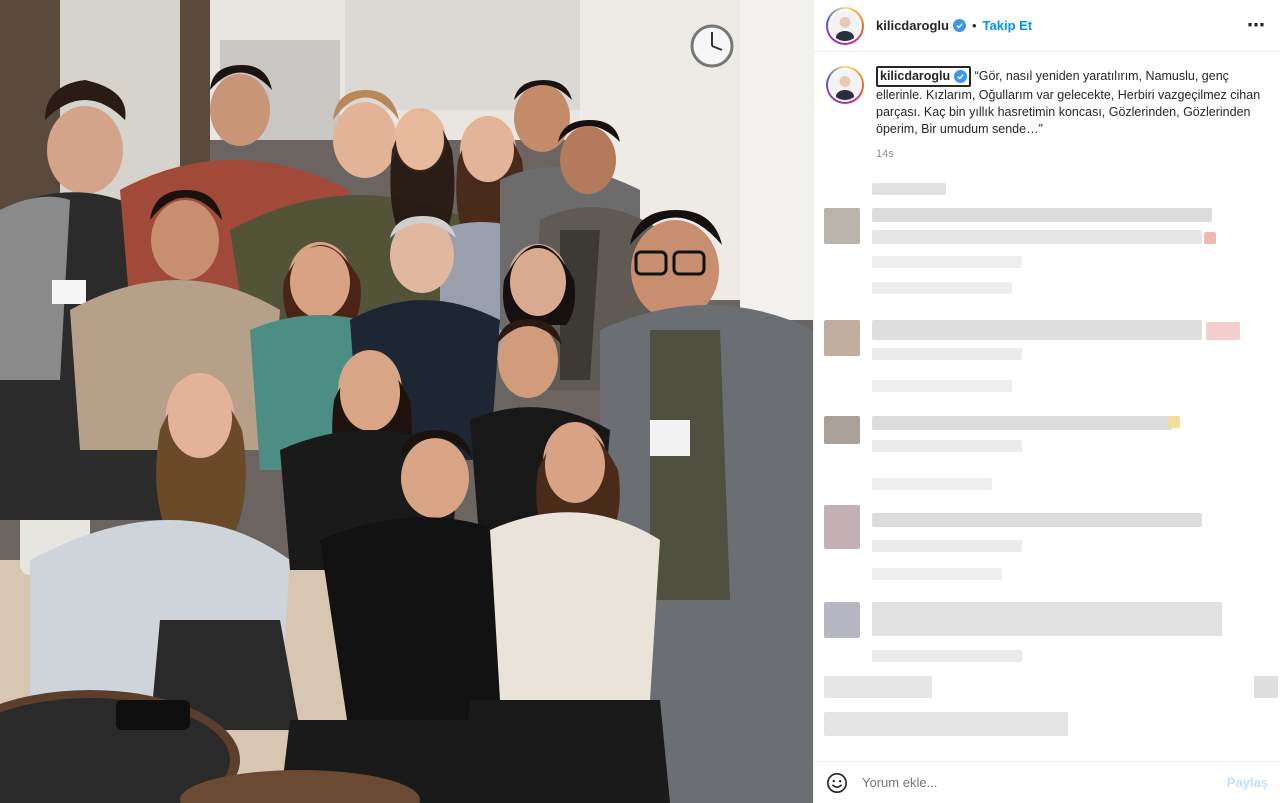 The height and width of the screenshot is (803, 1280). What do you see at coordinates (837, 783) in the screenshot?
I see `emoji-icon` at bounding box center [837, 783].